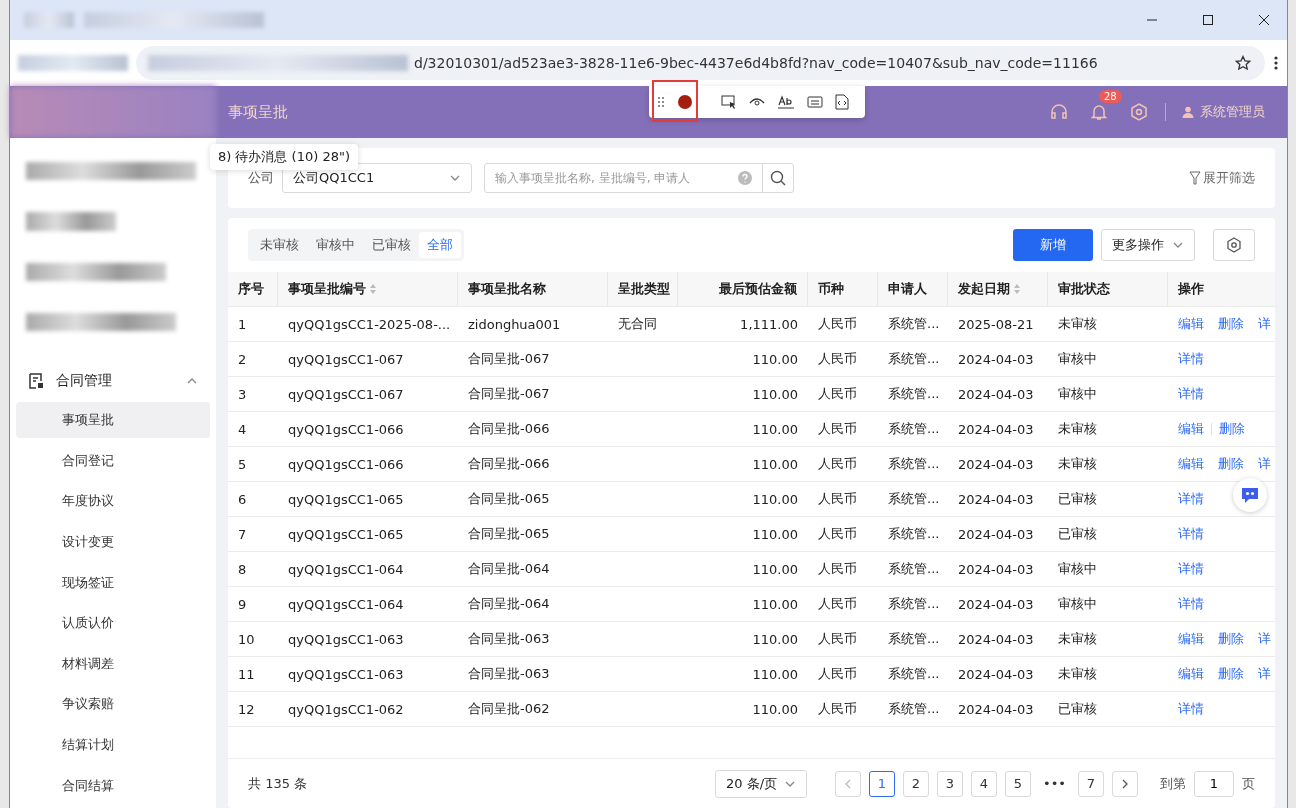  Describe the element at coordinates (1276, 63) in the screenshot. I see `more-icon` at that location.